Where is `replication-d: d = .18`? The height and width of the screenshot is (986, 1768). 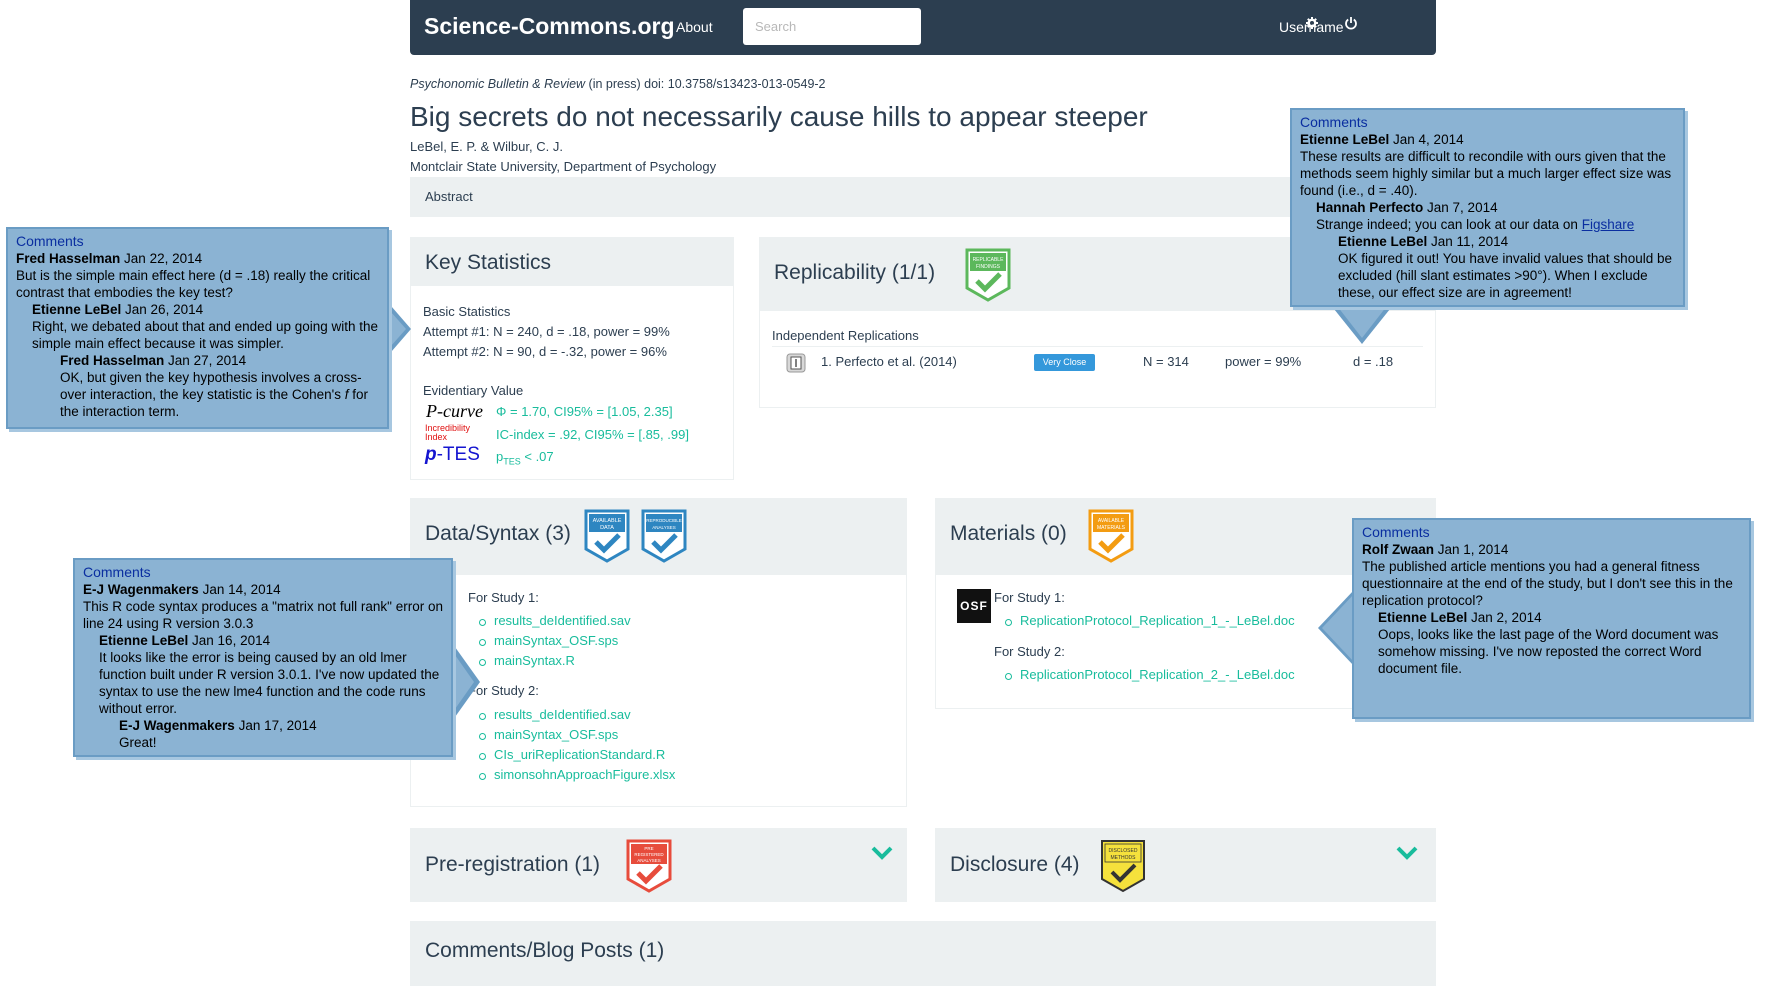 replication-d: d = .18 is located at coordinates (1373, 361).